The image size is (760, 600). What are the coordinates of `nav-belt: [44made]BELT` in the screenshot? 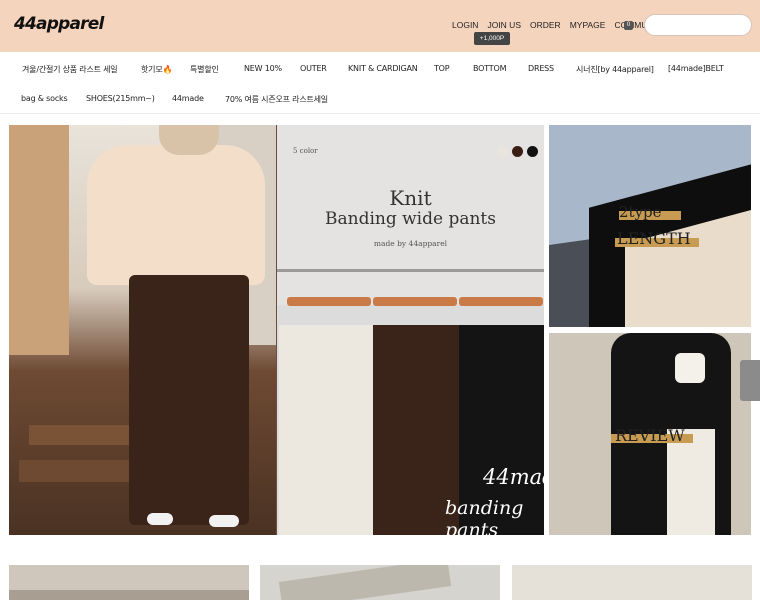 It's located at (696, 68).